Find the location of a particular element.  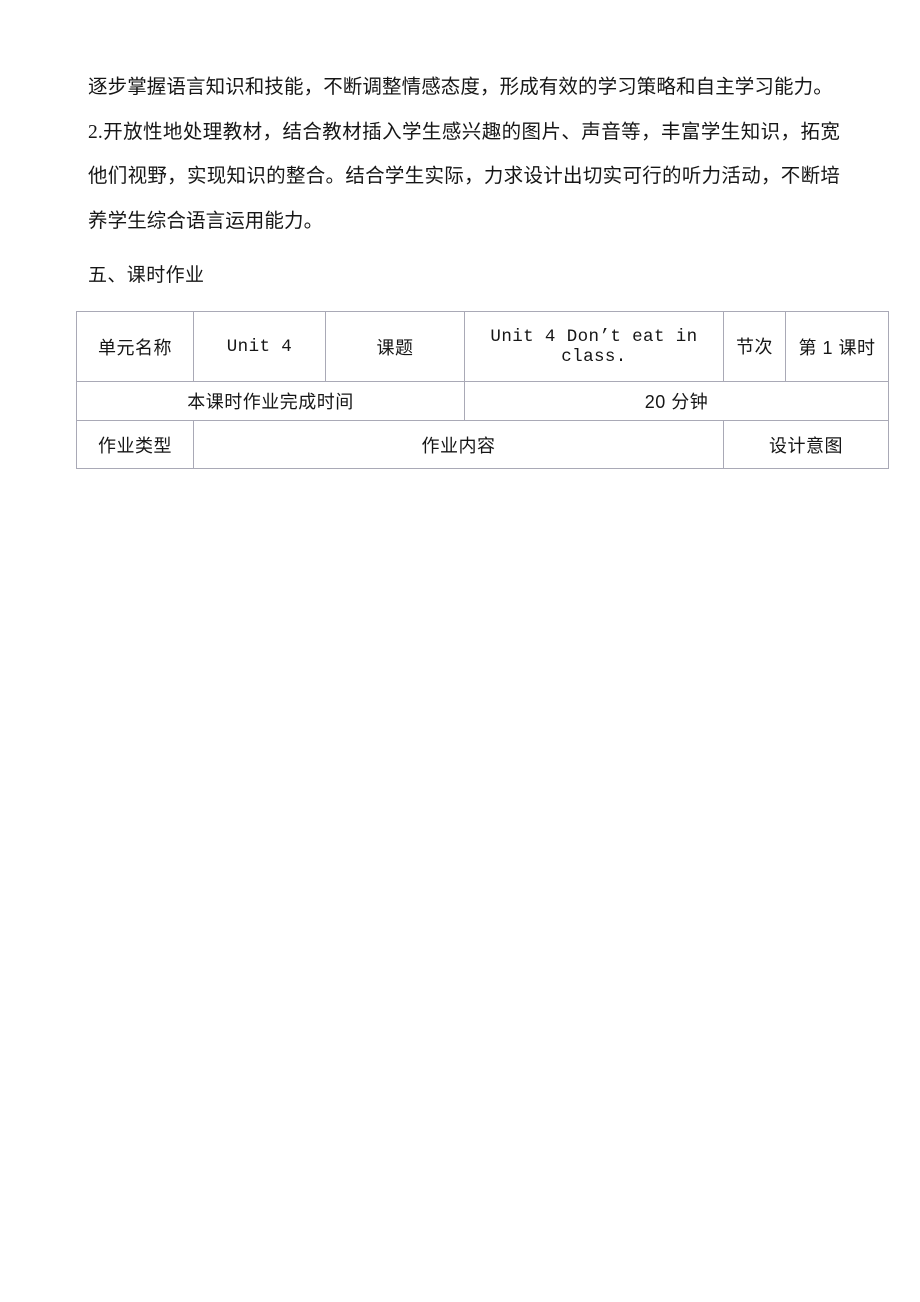

cell-duration-label: 本课时作业完成时间 is located at coordinates (270, 401).